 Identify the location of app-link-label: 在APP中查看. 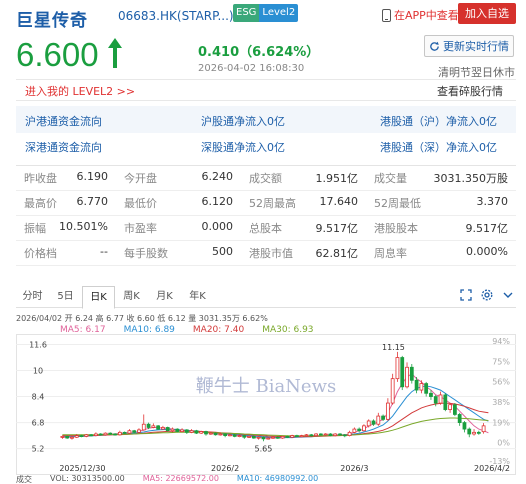
(426, 15).